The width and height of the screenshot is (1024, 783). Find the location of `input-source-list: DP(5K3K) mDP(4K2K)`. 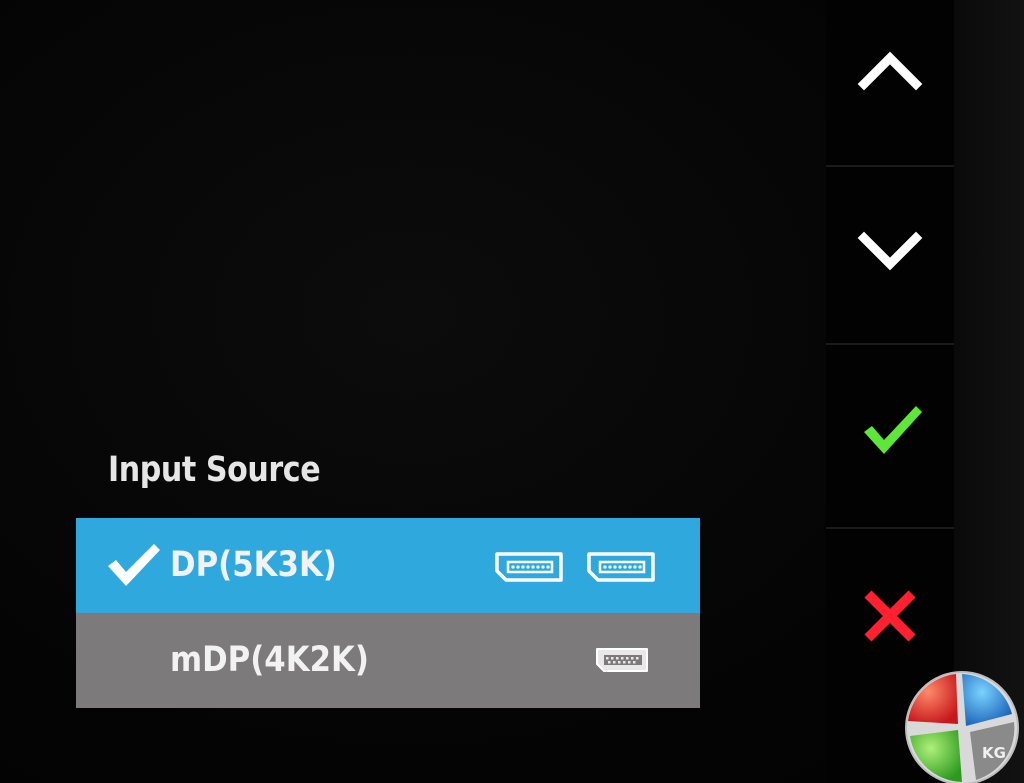

input-source-list: DP(5K3K) mDP(4K2K) is located at coordinates (388, 613).